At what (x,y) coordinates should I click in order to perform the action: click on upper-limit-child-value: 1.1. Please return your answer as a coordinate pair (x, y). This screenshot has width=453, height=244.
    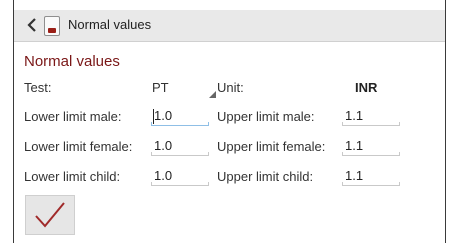
    Looking at the image, I should click on (354, 175).